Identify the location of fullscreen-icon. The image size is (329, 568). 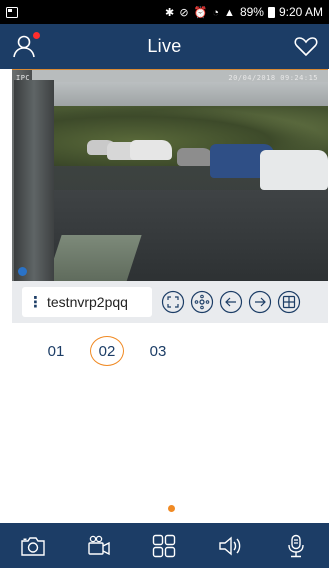
(173, 302).